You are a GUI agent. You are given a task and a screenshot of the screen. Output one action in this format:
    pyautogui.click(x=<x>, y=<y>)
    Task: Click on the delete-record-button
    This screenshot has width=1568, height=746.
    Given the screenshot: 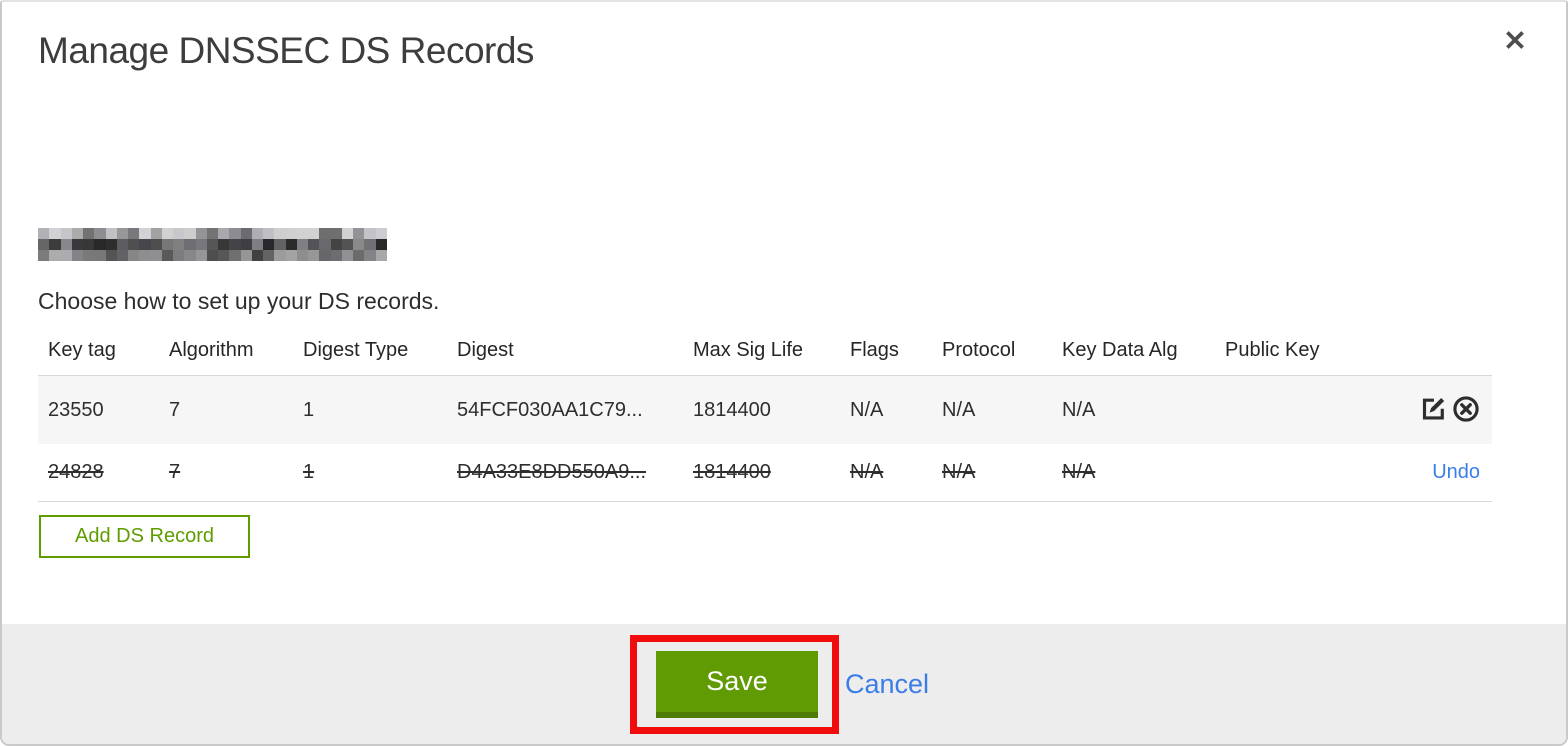 What is the action you would take?
    pyautogui.click(x=1465, y=410)
    